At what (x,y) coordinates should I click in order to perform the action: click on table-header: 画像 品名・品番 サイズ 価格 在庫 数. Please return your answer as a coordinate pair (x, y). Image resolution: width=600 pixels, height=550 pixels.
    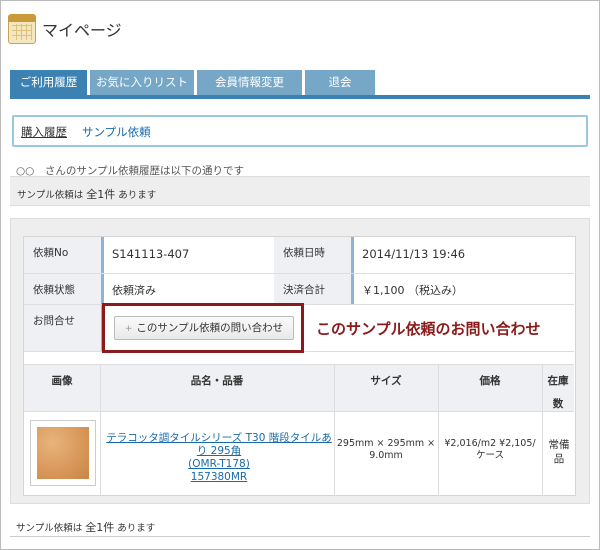
    Looking at the image, I should click on (299, 388).